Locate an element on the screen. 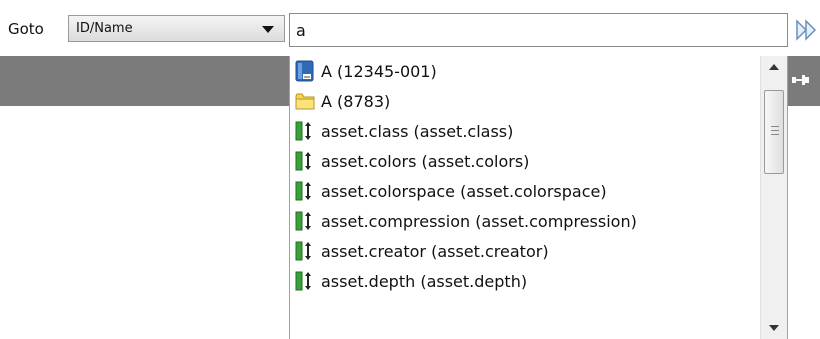  search-type-dropdown: ID/Name is located at coordinates (176, 28).